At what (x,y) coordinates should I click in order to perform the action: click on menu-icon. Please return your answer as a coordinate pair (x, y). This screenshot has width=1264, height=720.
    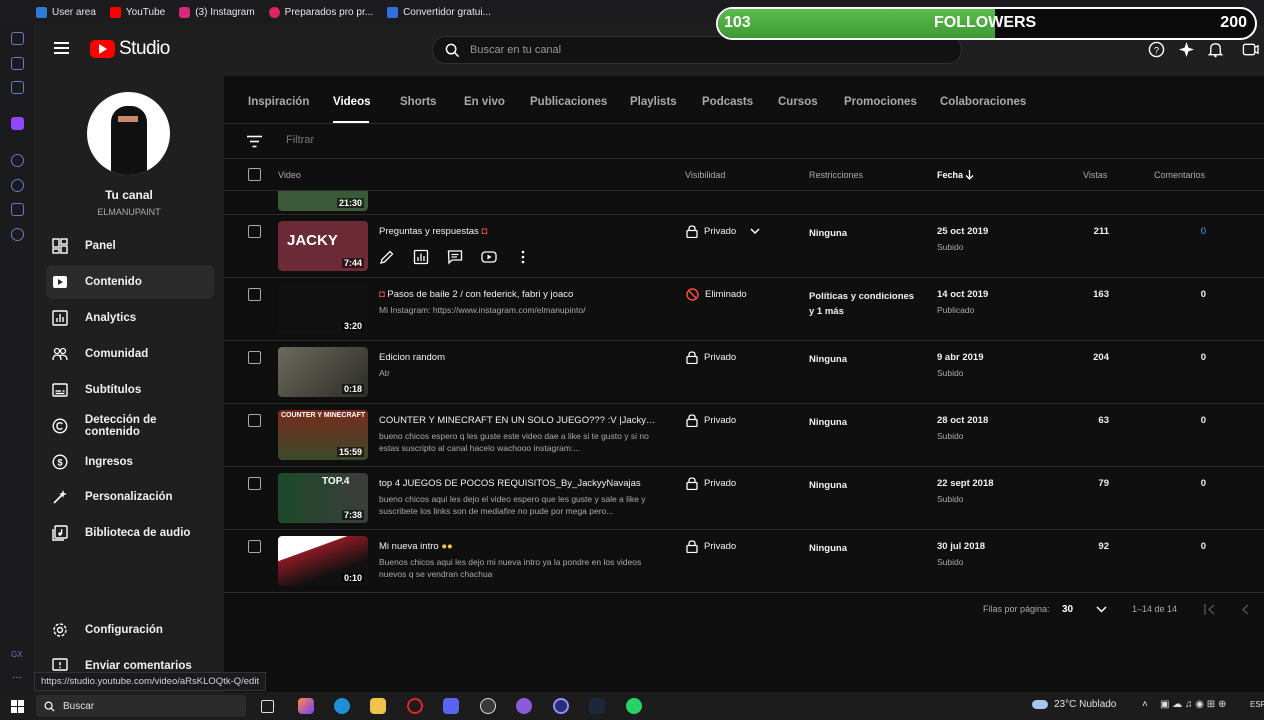
    Looking at the image, I should click on (61, 48).